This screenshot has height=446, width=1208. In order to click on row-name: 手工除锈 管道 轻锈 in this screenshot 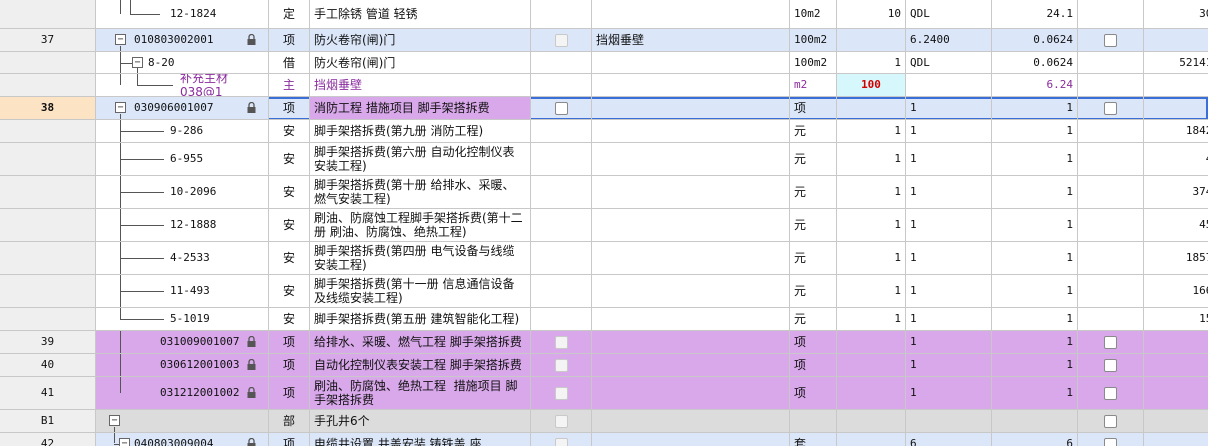, I will do `click(420, 14)`.